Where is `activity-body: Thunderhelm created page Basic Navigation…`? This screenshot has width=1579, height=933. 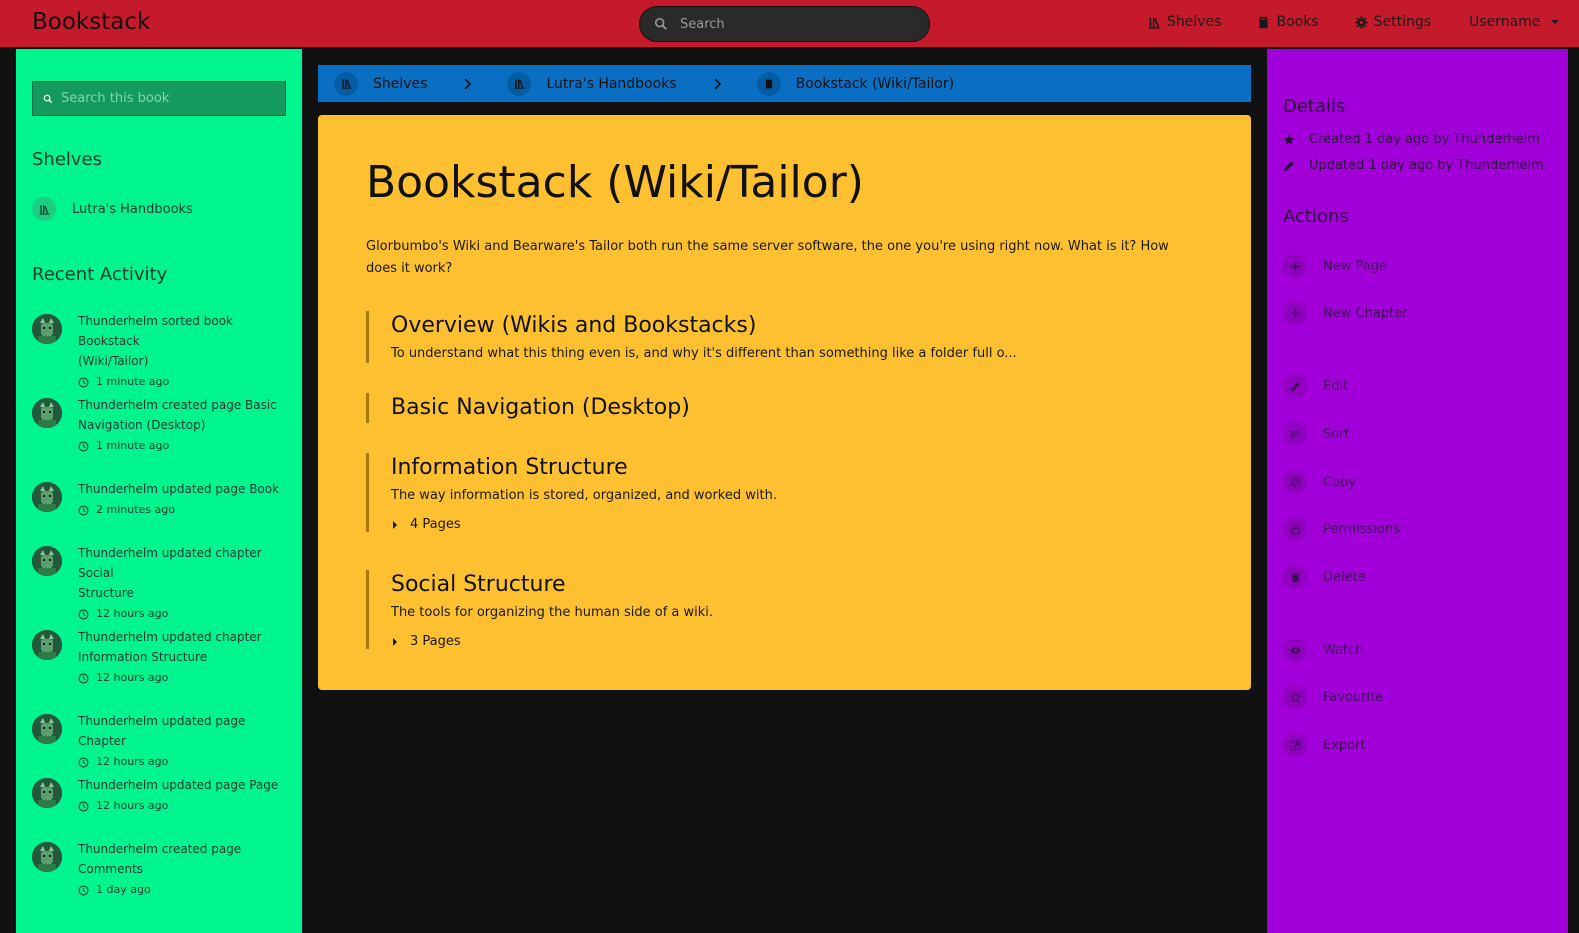 activity-body: Thunderhelm created page Basic Navigation… is located at coordinates (177, 425).